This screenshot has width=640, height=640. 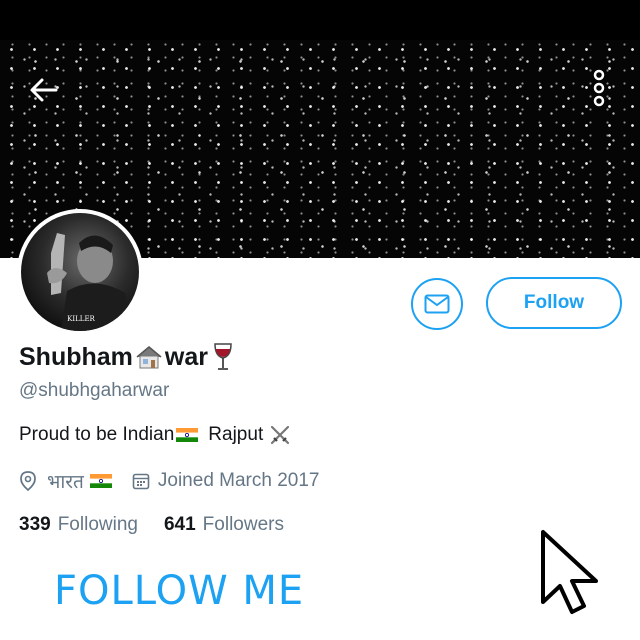 I want to click on profile-meta: भारत Joined March 2017, so click(x=169, y=481).